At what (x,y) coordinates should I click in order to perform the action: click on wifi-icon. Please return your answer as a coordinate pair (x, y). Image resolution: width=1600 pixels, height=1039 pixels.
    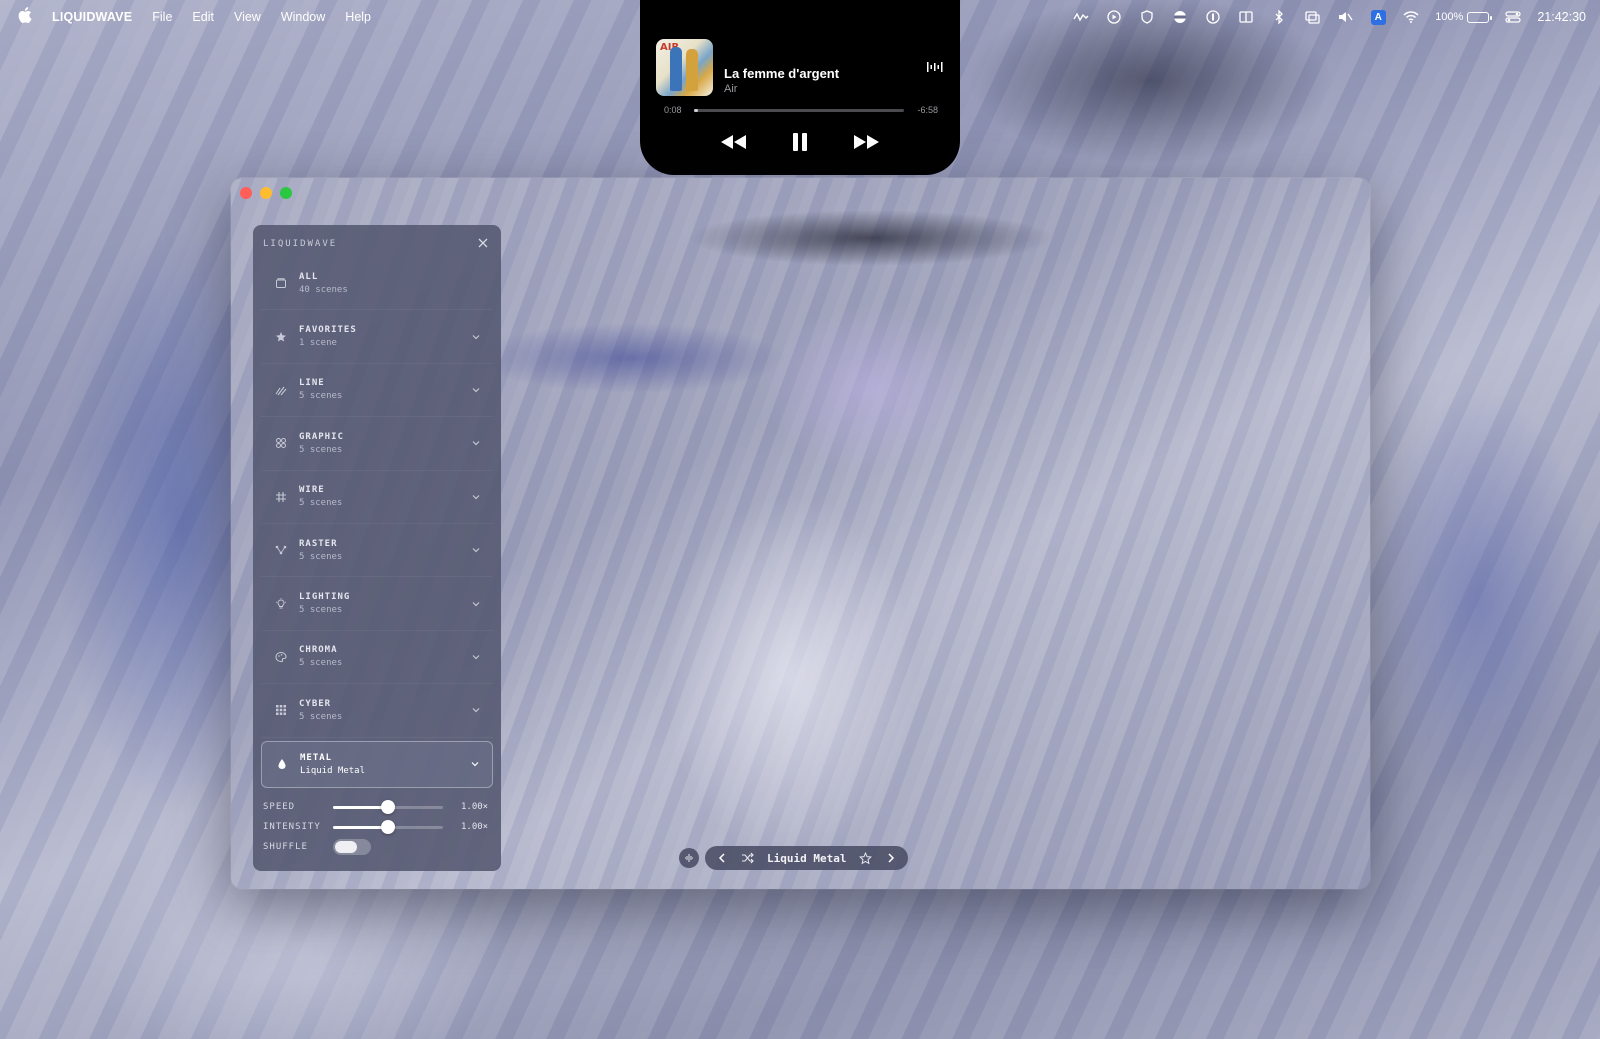
    Looking at the image, I should click on (1411, 17).